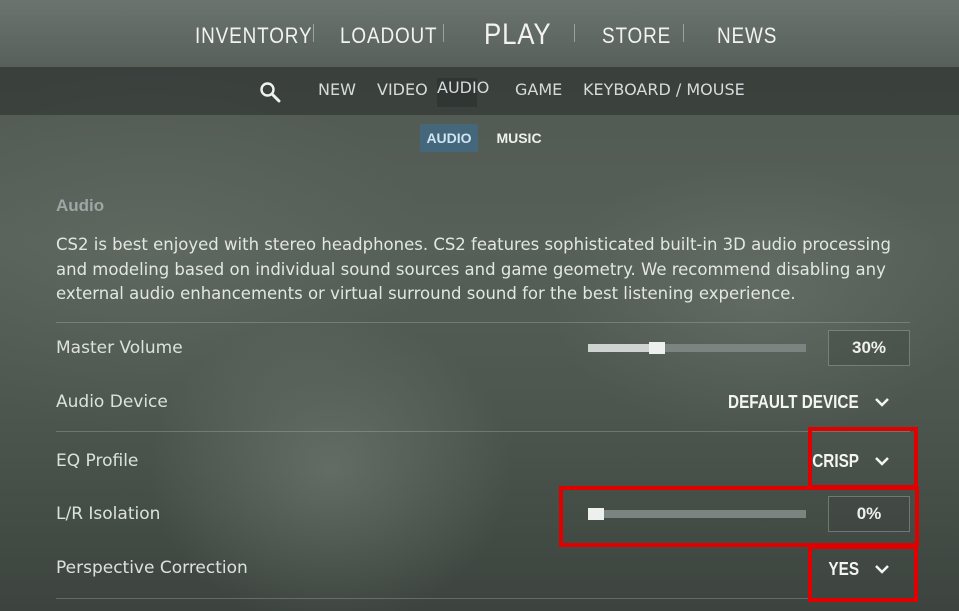 This screenshot has height=611, width=959. Describe the element at coordinates (636, 36) in the screenshot. I see `nav-store: STORE` at that location.